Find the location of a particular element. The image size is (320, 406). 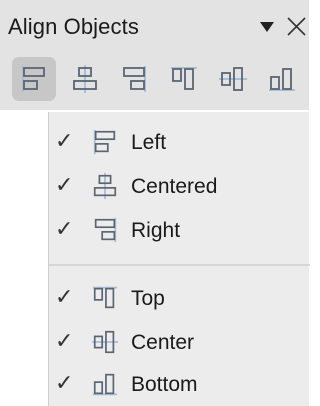

align-toolbar is located at coordinates (154, 81).